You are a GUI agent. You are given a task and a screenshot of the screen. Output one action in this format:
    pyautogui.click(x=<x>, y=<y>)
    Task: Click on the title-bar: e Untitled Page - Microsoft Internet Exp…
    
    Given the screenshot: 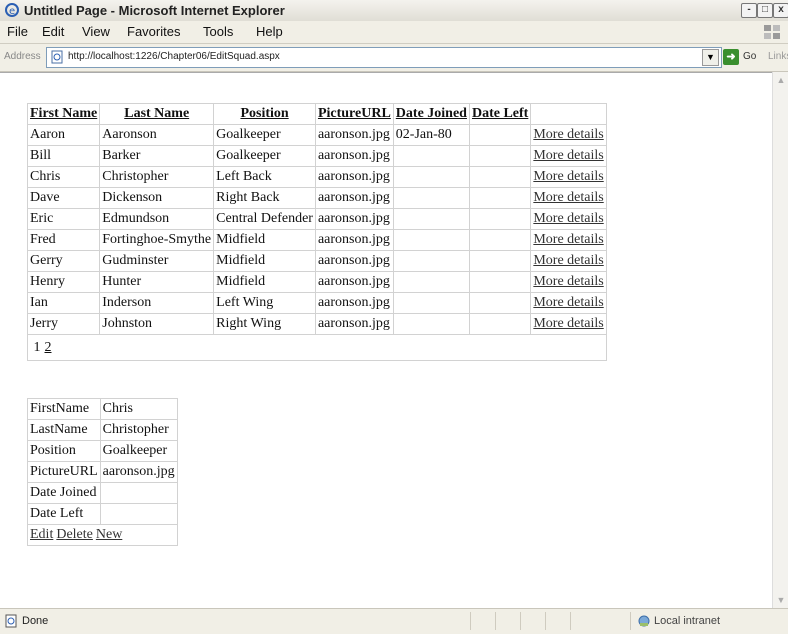 What is the action you would take?
    pyautogui.click(x=394, y=11)
    